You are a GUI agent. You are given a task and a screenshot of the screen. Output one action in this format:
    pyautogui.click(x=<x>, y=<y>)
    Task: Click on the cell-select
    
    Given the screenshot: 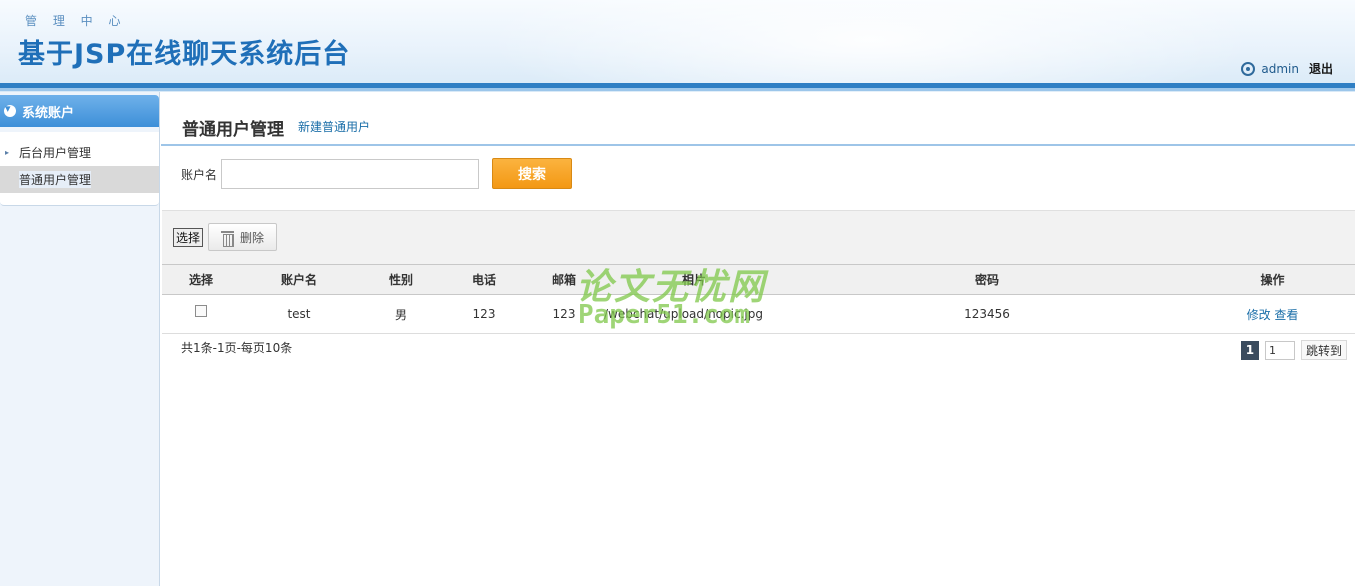 What is the action you would take?
    pyautogui.click(x=201, y=314)
    